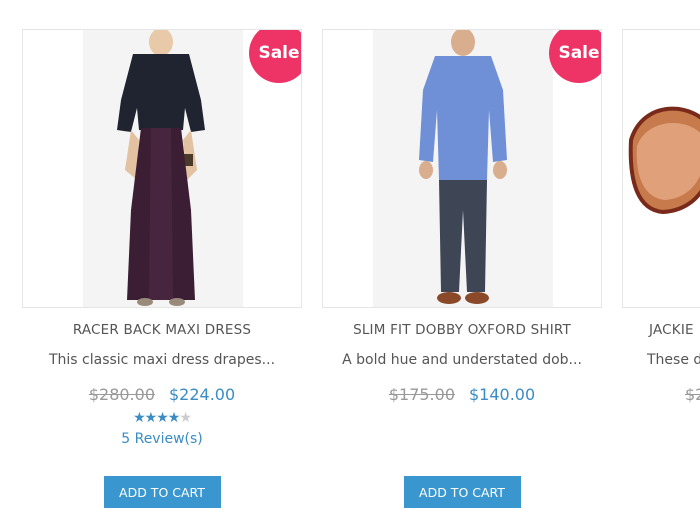 Image resolution: width=700 pixels, height=518 pixels. What do you see at coordinates (462, 394) in the screenshot?
I see `price-block: $175.00 $140.00` at bounding box center [462, 394].